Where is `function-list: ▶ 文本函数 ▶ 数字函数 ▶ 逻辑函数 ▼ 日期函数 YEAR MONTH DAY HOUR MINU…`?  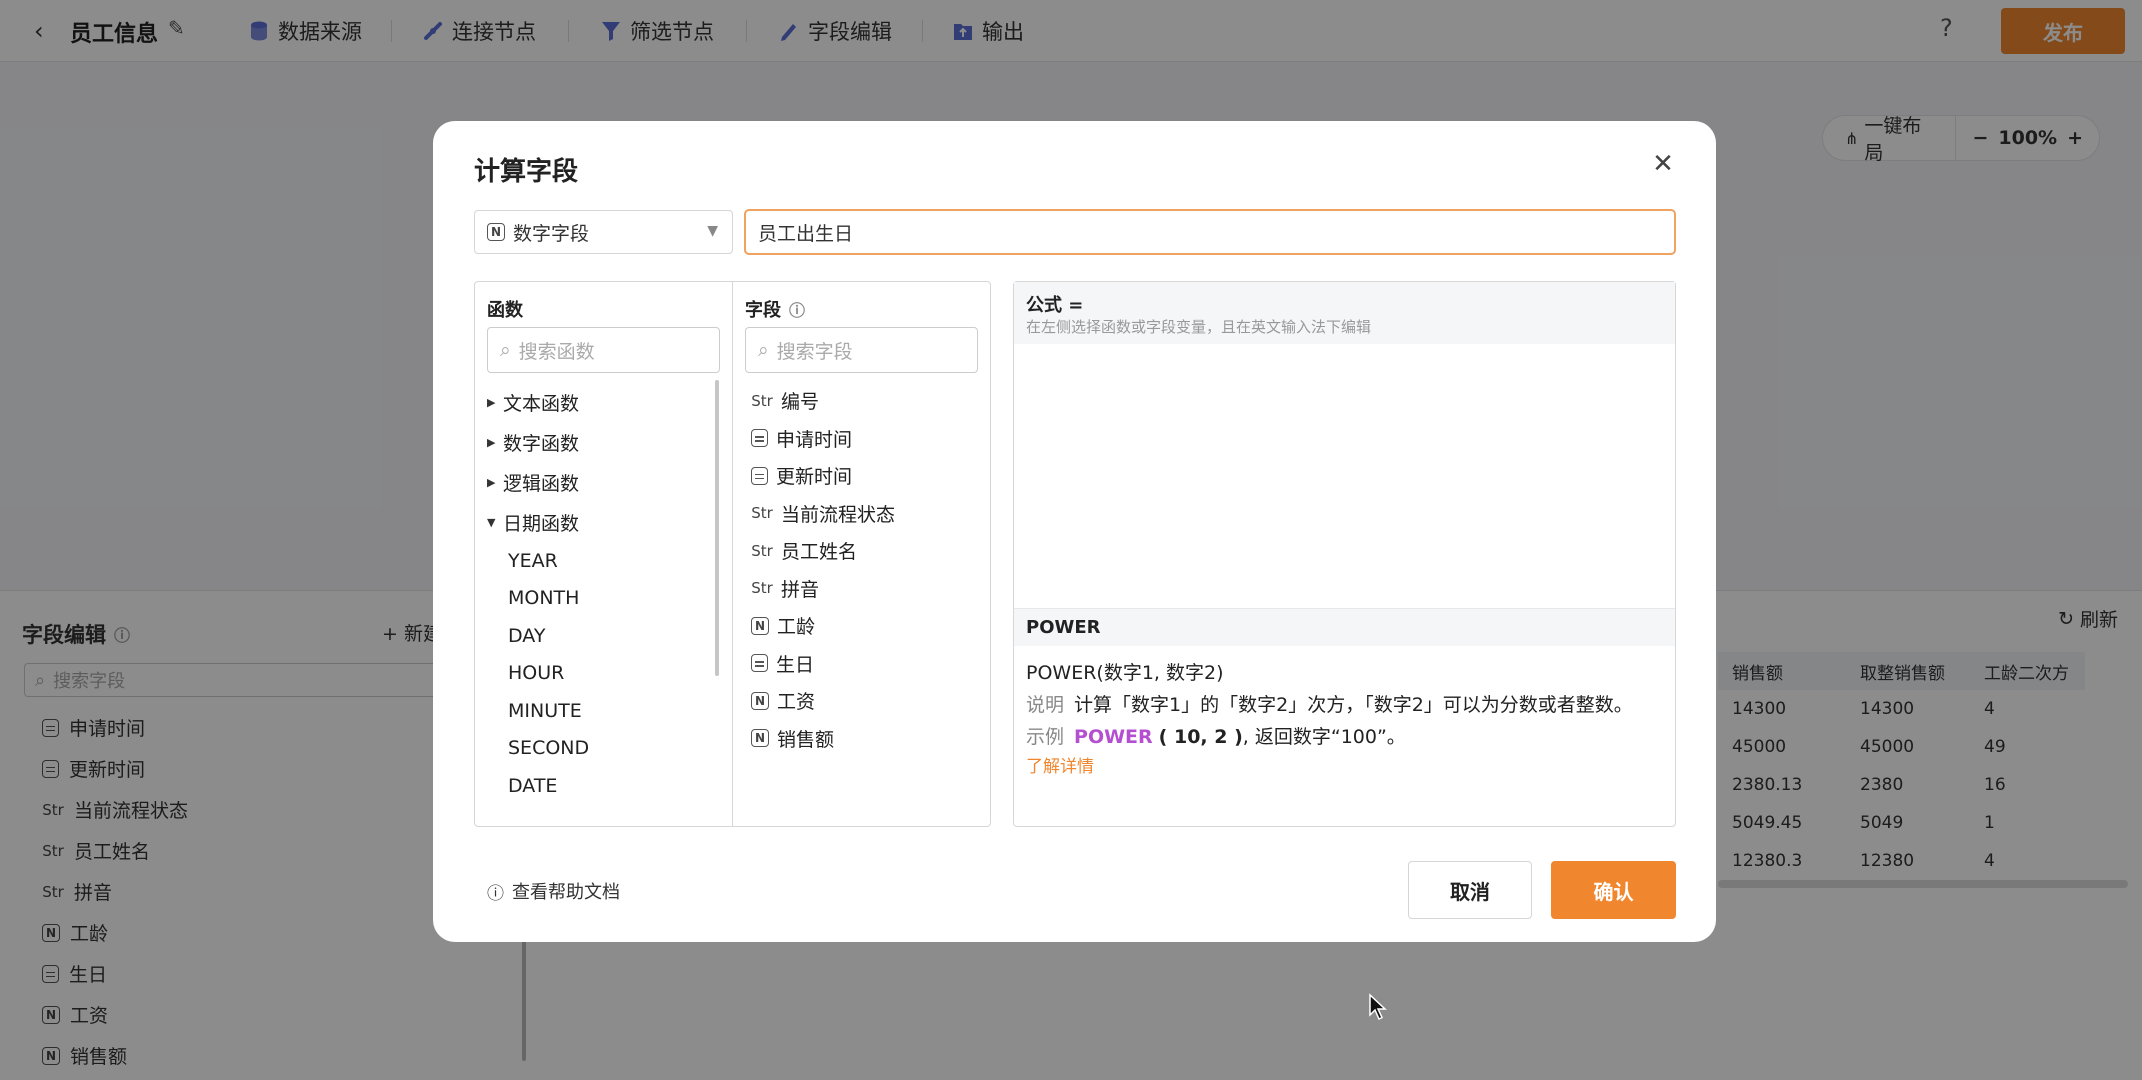 function-list: ▶ 文本函数 ▶ 数字函数 ▶ 逻辑函数 ▼ 日期函数 YEAR MONTH DAY HOUR MINU… is located at coordinates (599, 597).